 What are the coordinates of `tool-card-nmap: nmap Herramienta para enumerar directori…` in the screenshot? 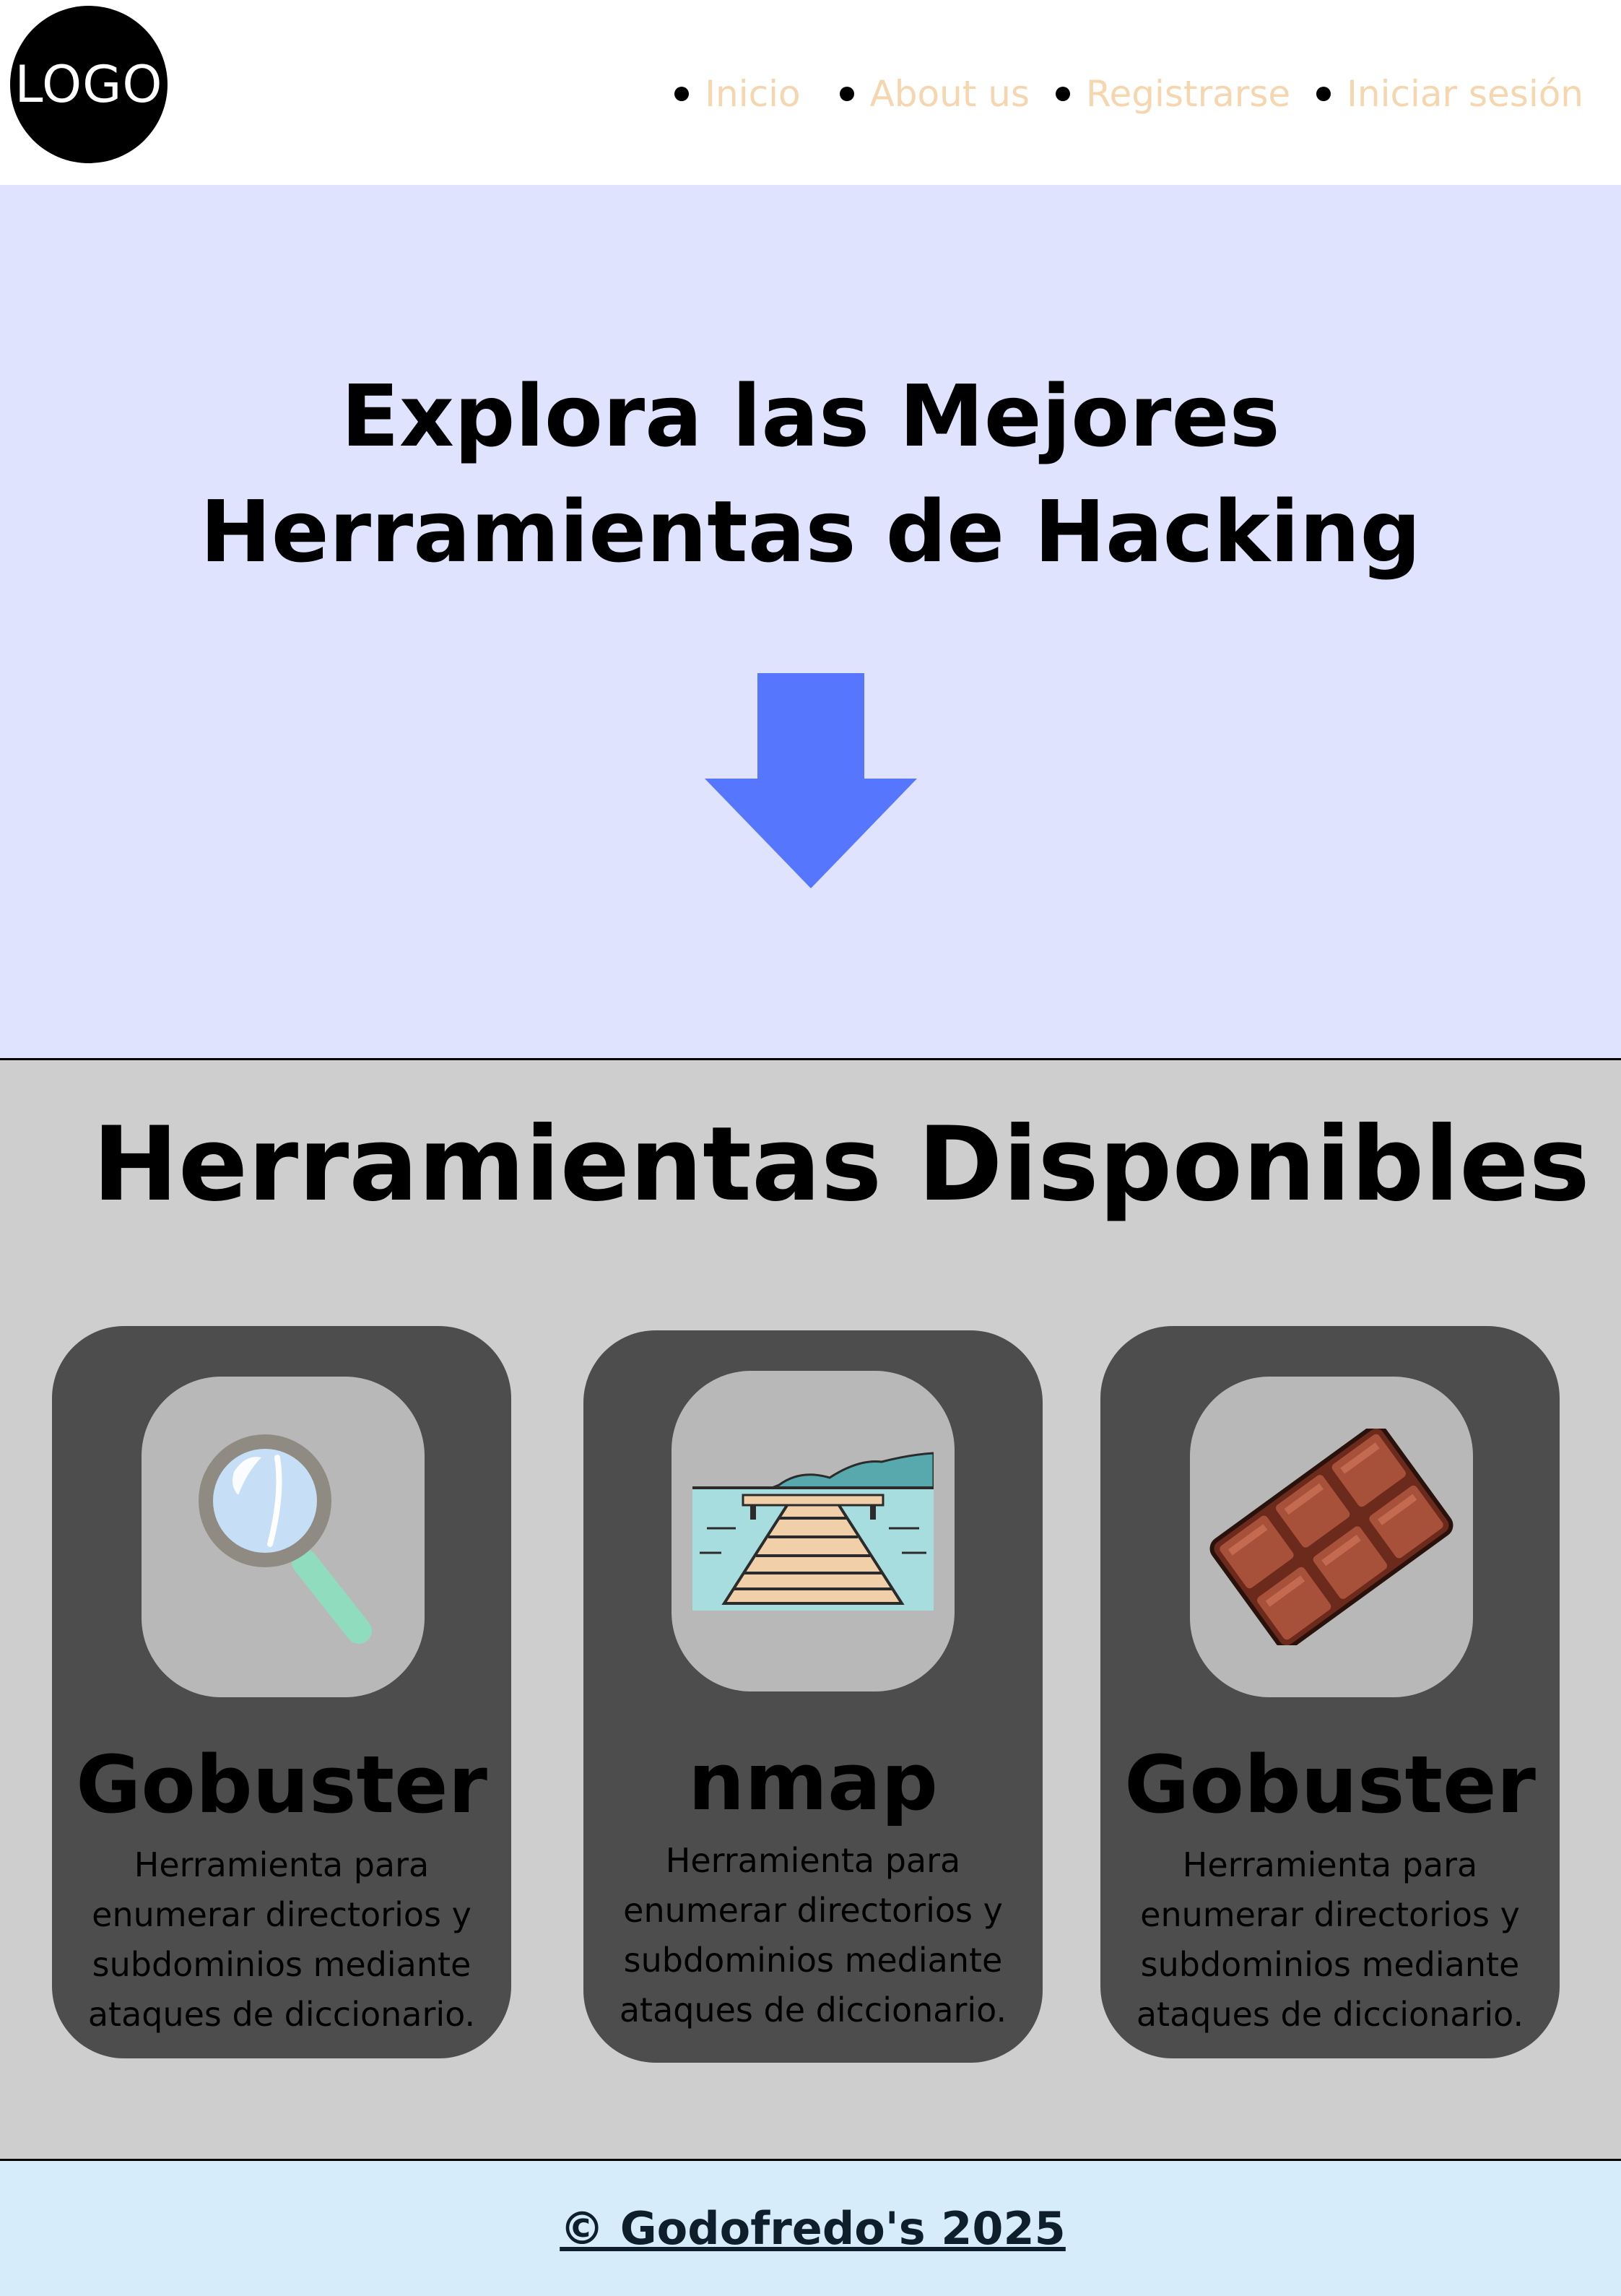 It's located at (813, 1696).